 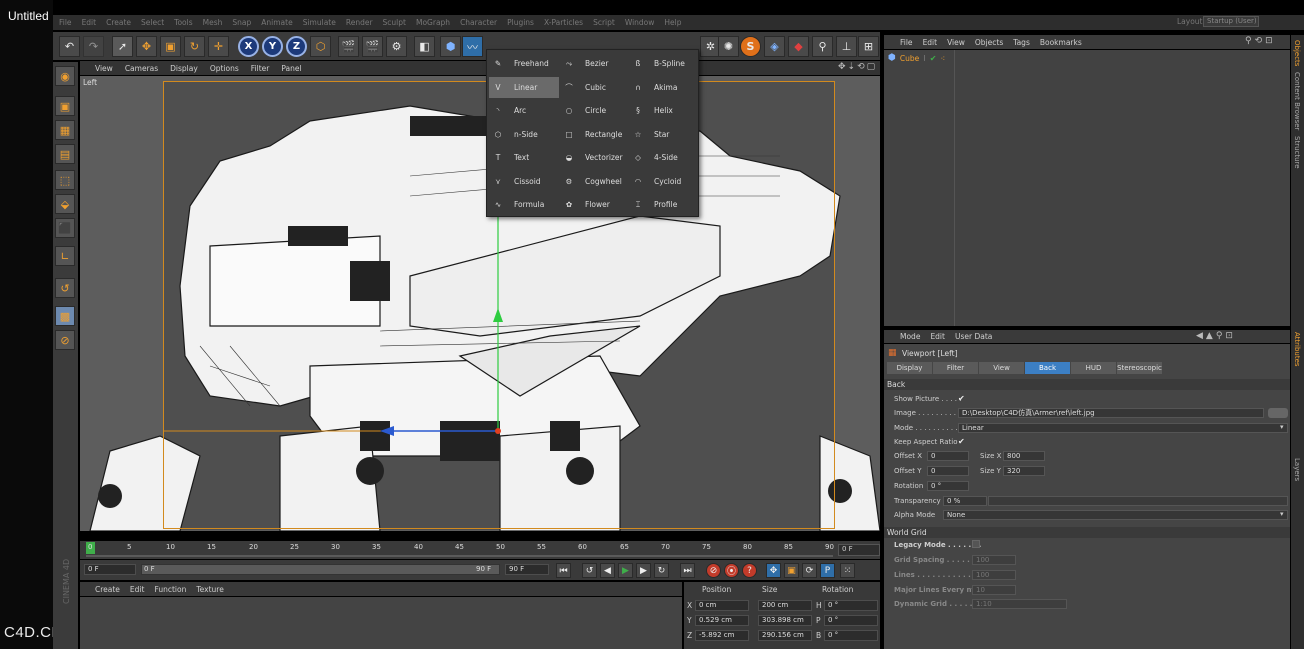 I want to click on size-z-field: 290.156 cm, so click(x=785, y=635).